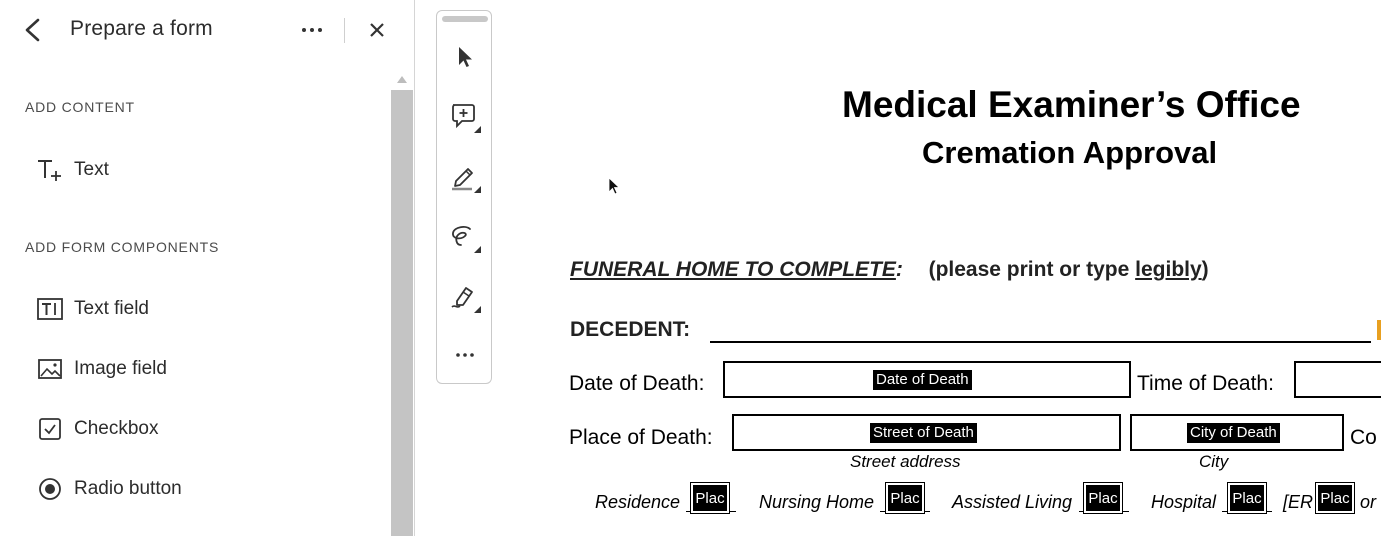 Image resolution: width=1381 pixels, height=536 pixels. I want to click on decedent-name-line, so click(1040, 342).